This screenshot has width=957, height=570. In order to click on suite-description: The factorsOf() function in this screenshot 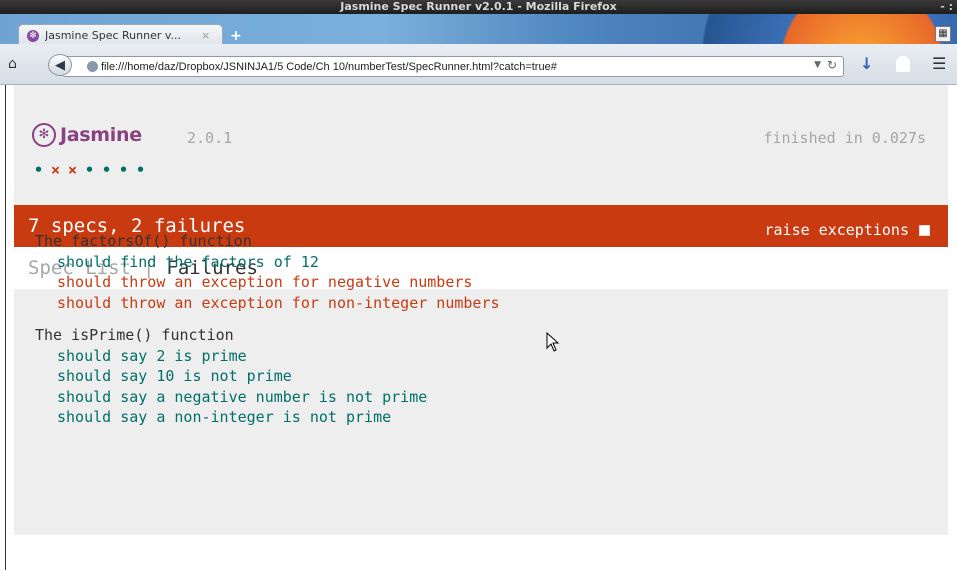, I will do `click(267, 241)`.